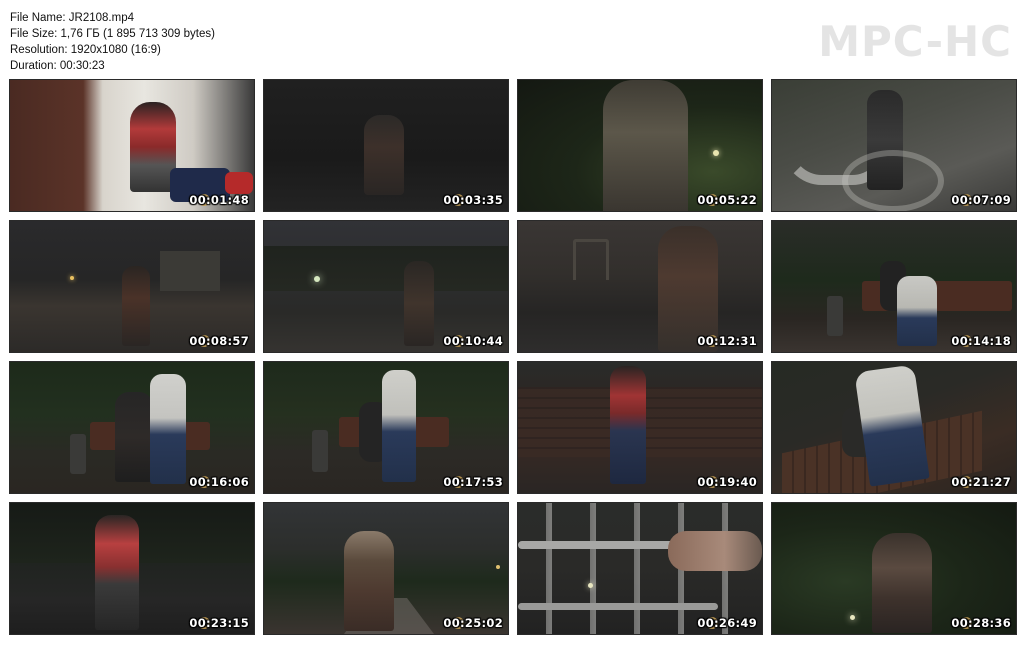 This screenshot has height=646, width=1024. What do you see at coordinates (727, 200) in the screenshot?
I see `timestamp: 00:05:22` at bounding box center [727, 200].